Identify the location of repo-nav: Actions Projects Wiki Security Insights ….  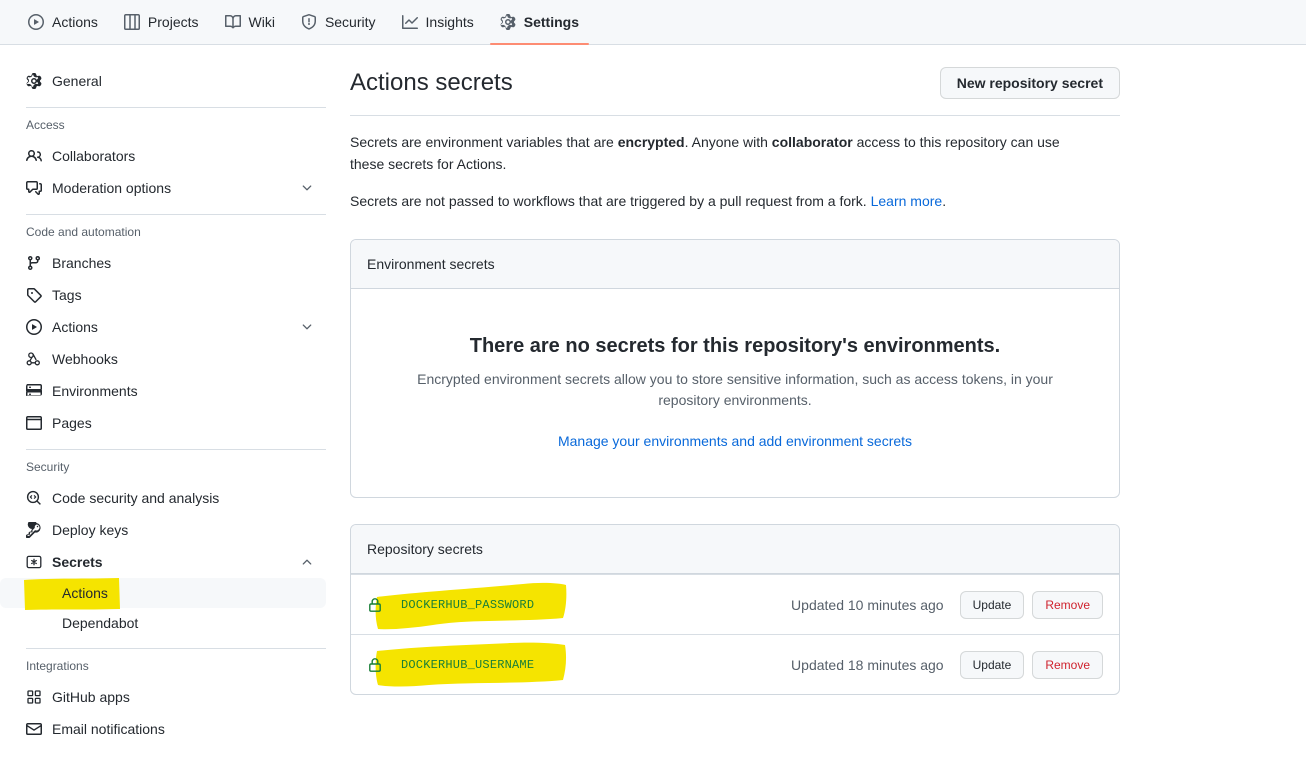
(653, 22).